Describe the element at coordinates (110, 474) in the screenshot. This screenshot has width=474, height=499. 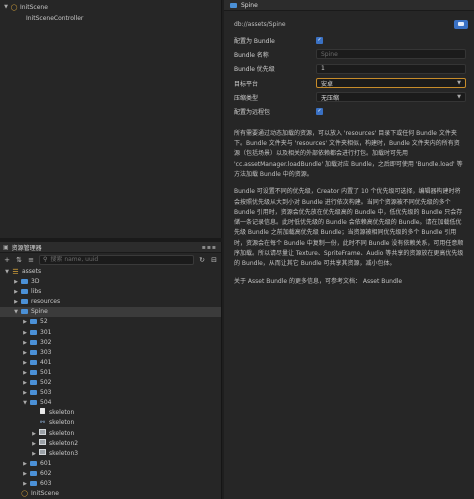
I see `asset-tree-row: ▶ 602` at that location.